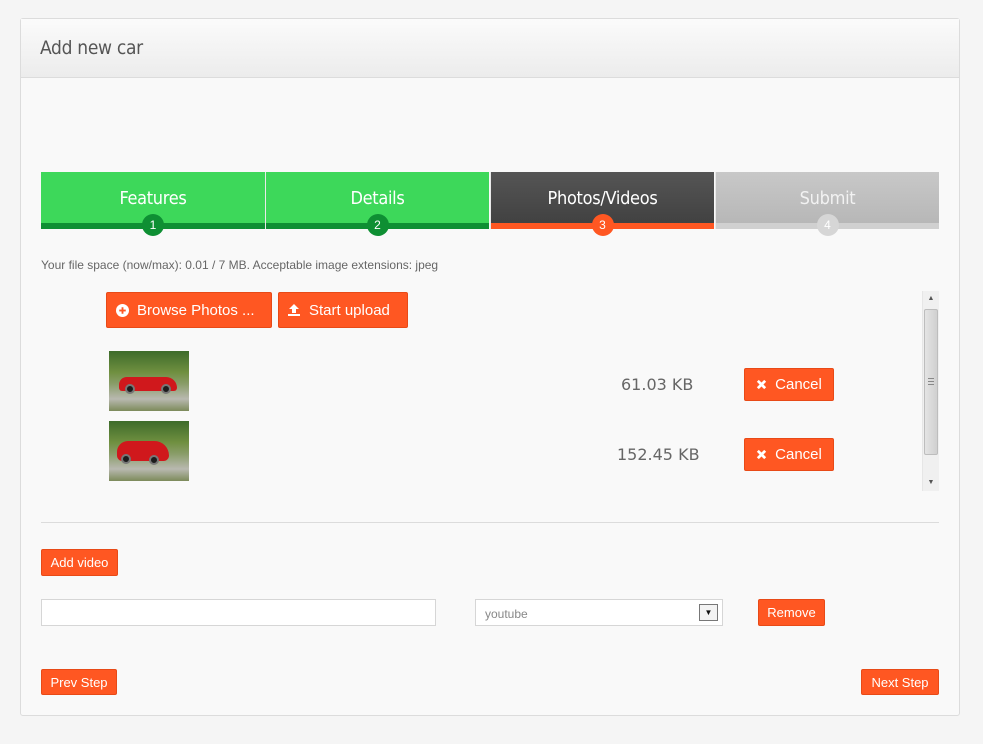  Describe the element at coordinates (153, 198) in the screenshot. I see `step-label: Features` at that location.